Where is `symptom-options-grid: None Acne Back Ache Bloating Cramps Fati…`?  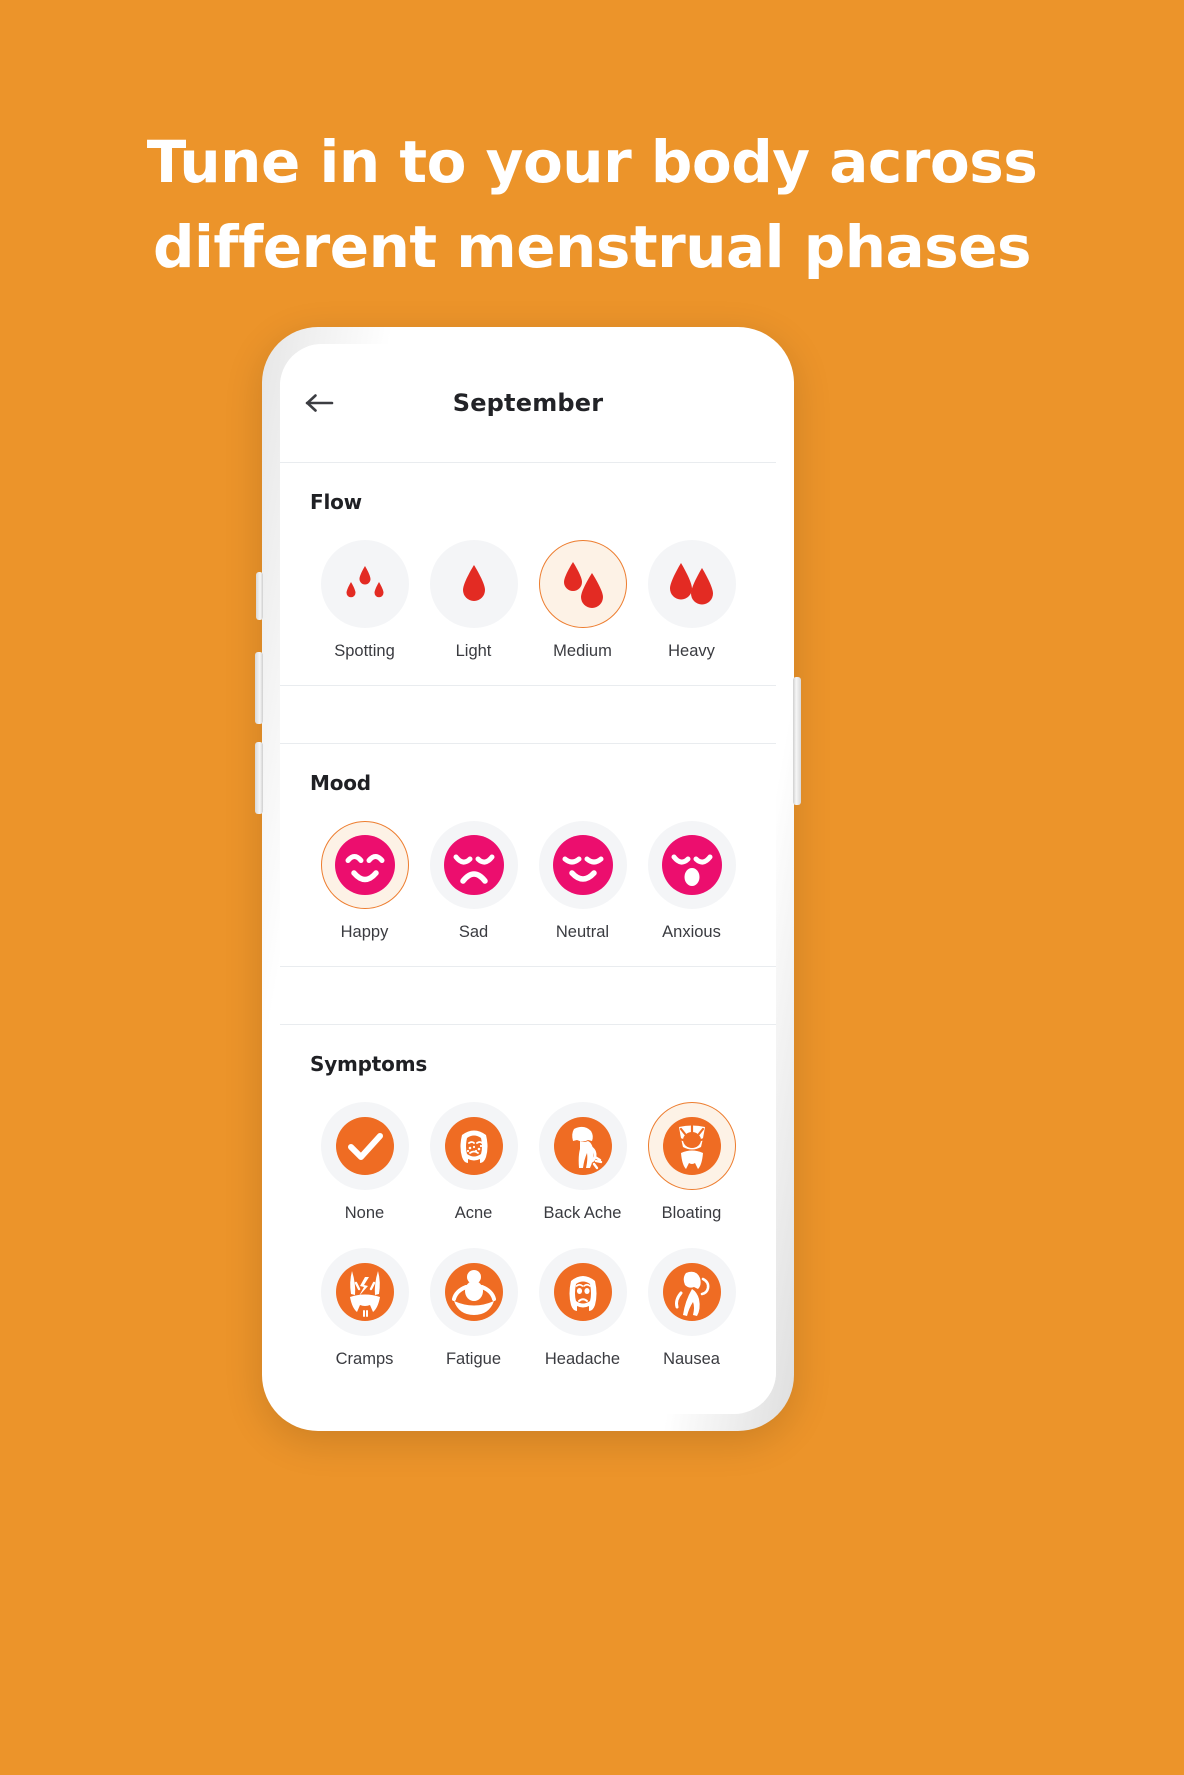
symptom-options-grid: None Acne Back Ache Bloating Cramps Fati… is located at coordinates (528, 1235).